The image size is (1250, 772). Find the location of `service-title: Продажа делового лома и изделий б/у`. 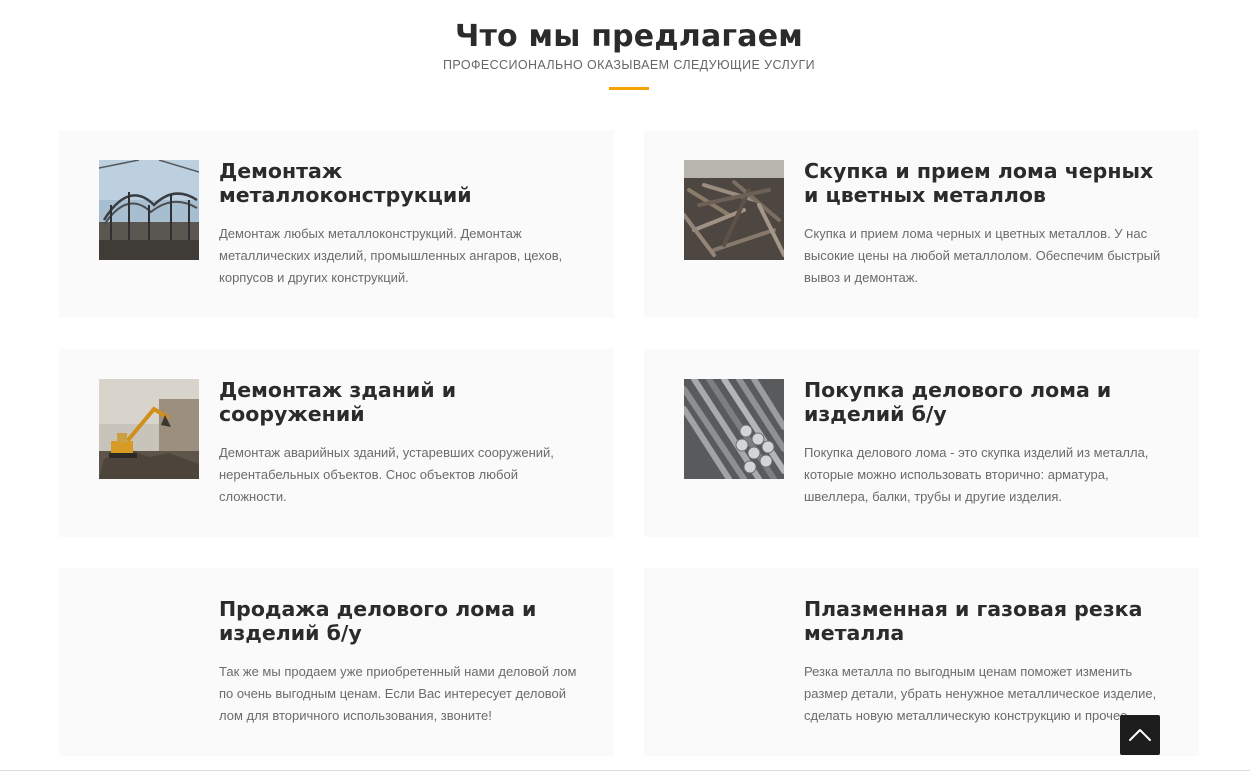

service-title: Продажа делового лома и изделий б/у is located at coordinates (378, 621).